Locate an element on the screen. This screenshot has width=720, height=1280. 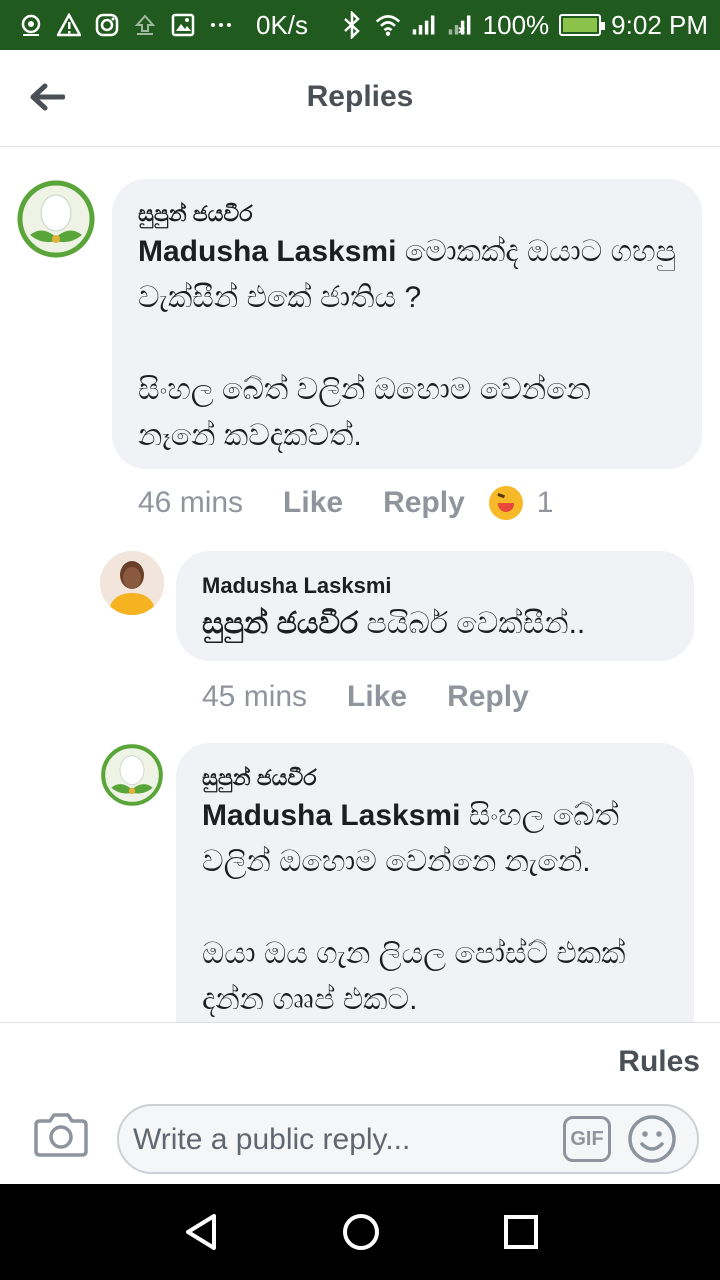
emoji-button is located at coordinates (652, 1139).